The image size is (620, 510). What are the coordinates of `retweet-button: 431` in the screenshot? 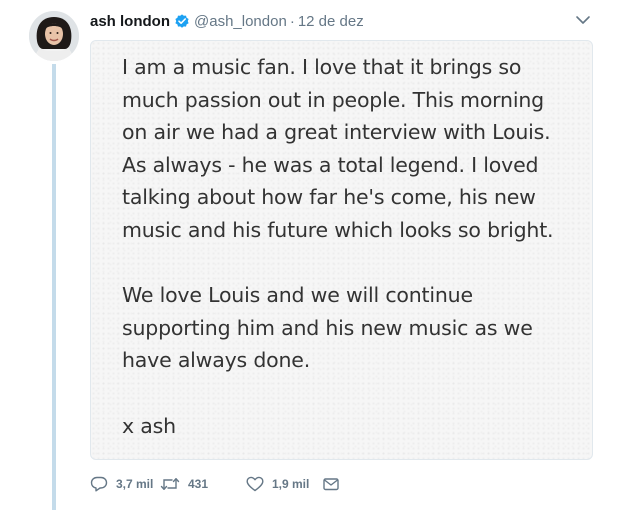 It's located at (203, 484).